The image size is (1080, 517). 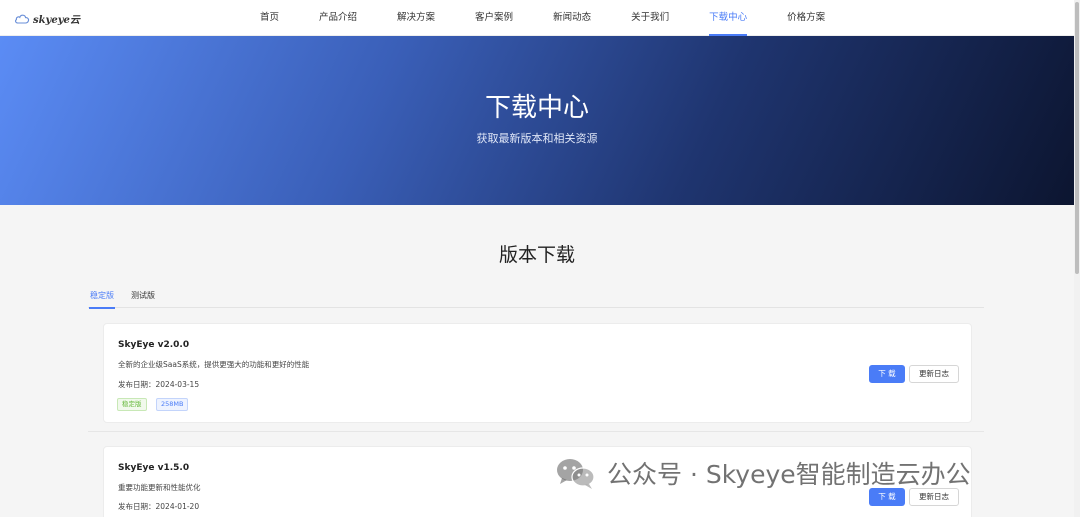 I want to click on nav-item-cases: 客户案例, so click(x=494, y=18).